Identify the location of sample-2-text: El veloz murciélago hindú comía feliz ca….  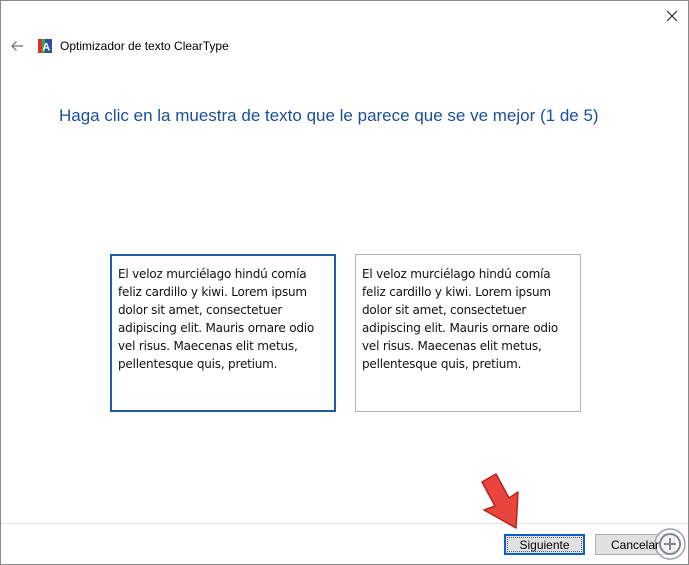
(460, 319).